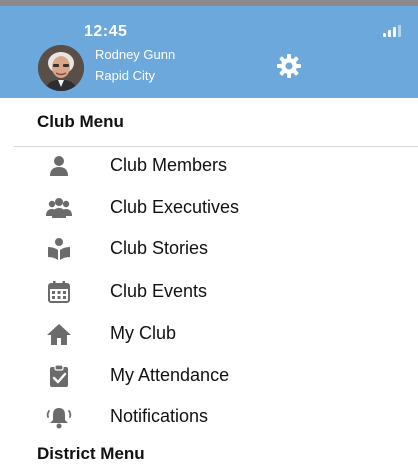 This screenshot has height=469, width=418. What do you see at coordinates (392, 31) in the screenshot?
I see `signal-bars-icon` at bounding box center [392, 31].